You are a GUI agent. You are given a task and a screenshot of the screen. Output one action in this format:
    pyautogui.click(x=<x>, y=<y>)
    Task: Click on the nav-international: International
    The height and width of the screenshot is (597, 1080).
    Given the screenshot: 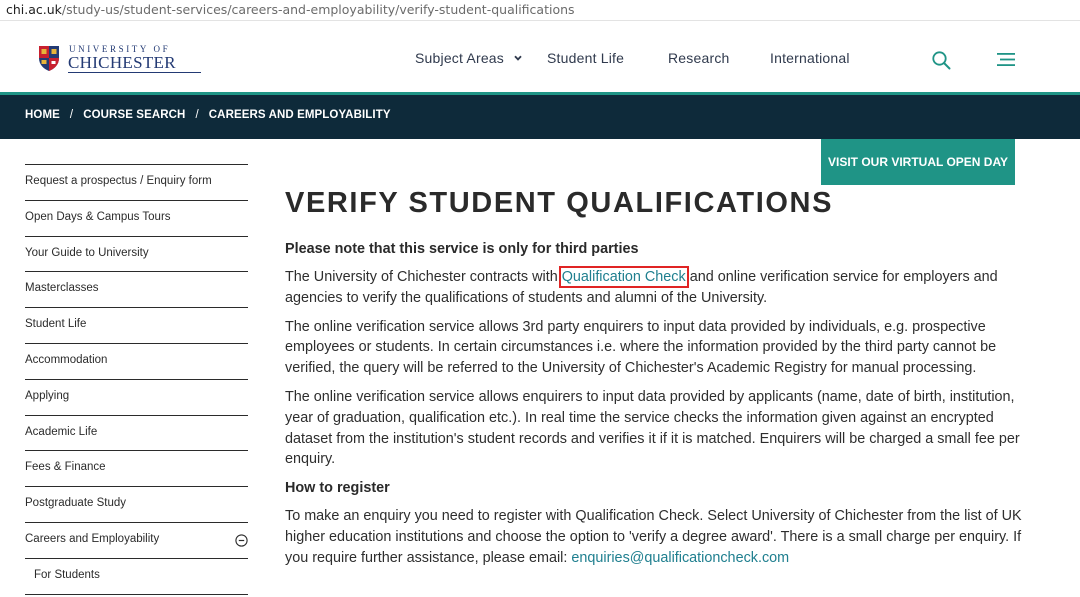 What is the action you would take?
    pyautogui.click(x=810, y=59)
    